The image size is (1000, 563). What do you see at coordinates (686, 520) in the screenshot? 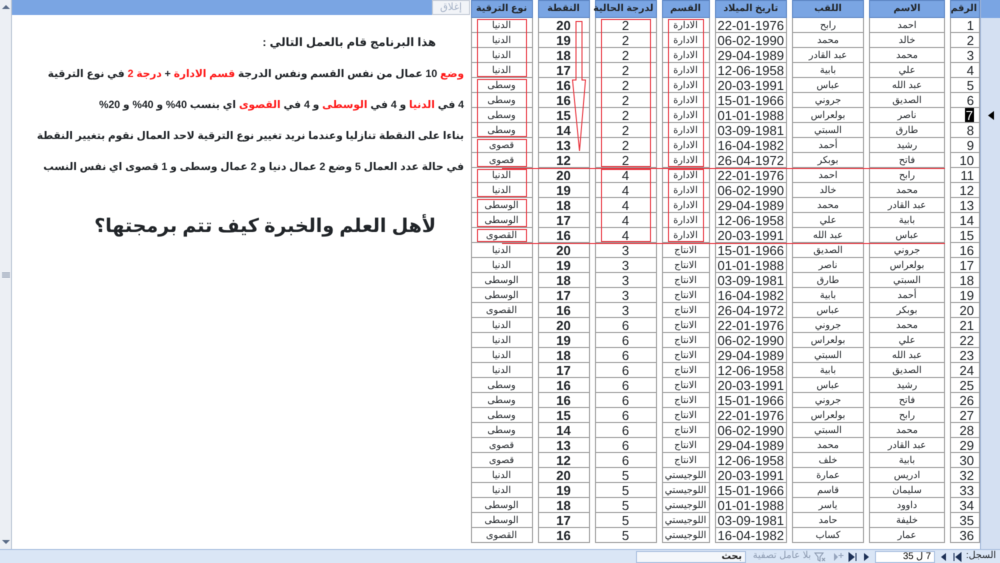
I see `table-cell: اللوجيستي` at bounding box center [686, 520].